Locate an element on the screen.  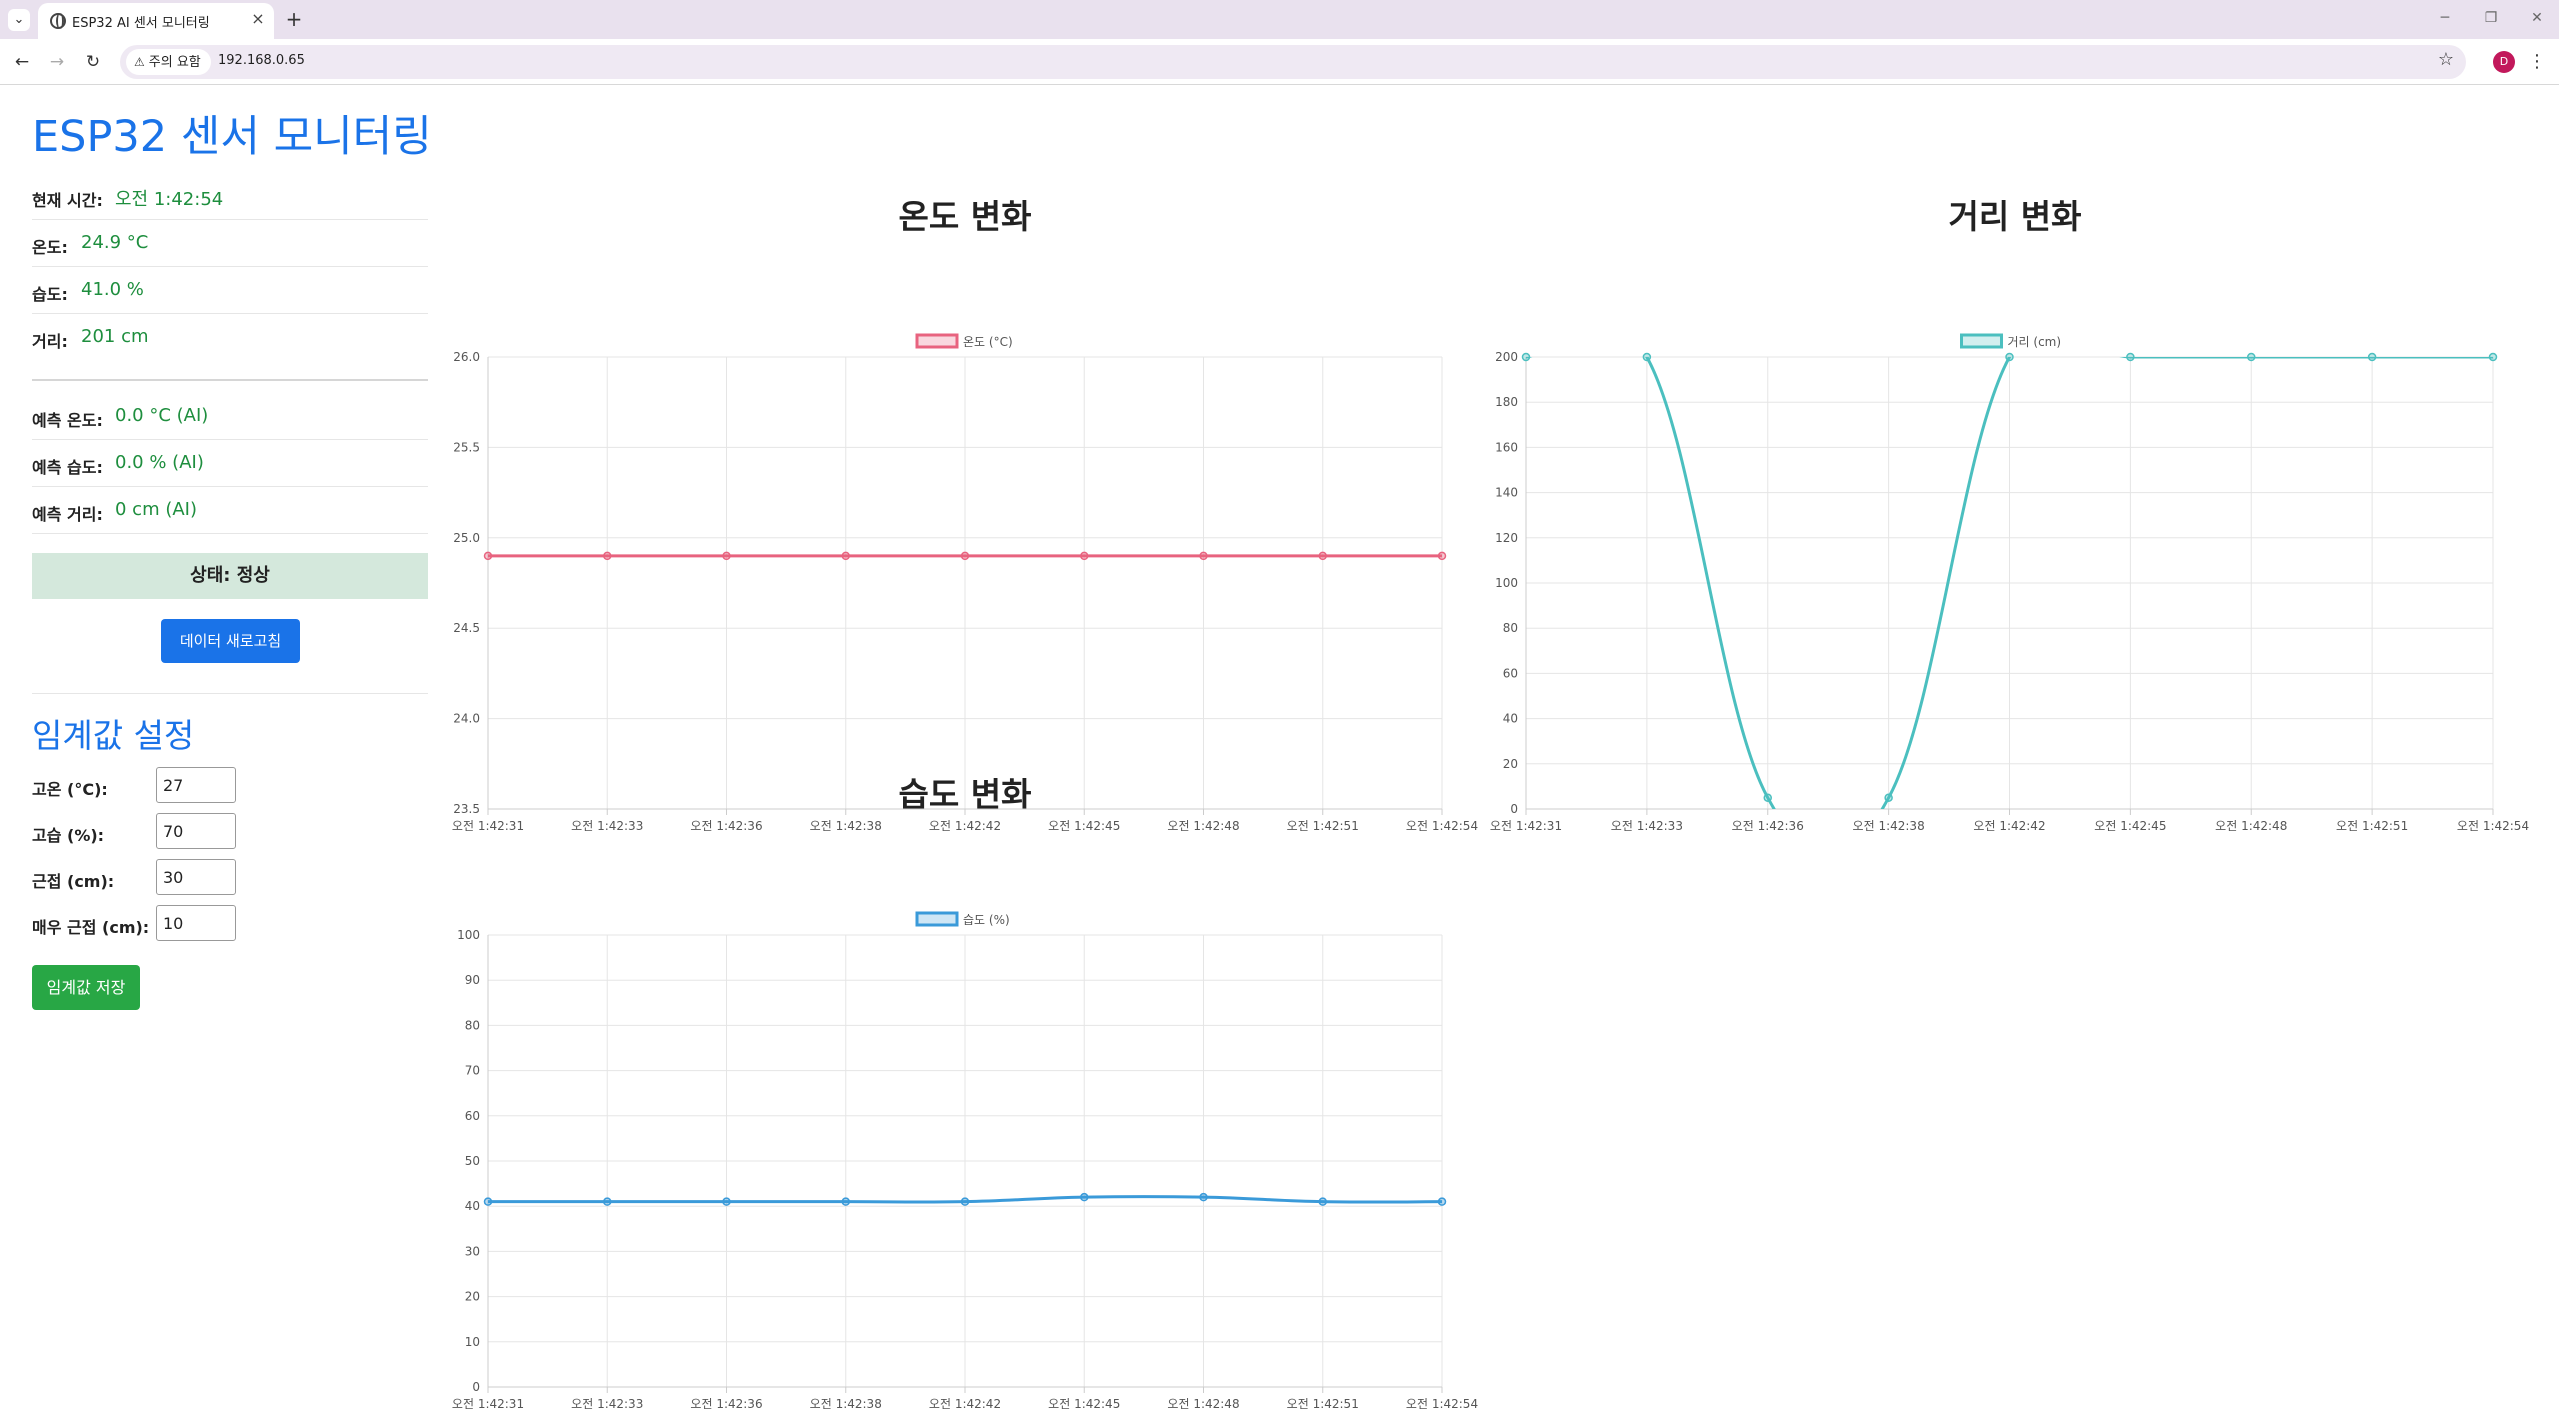
back-arrow-icon: ← is located at coordinates (22, 62).